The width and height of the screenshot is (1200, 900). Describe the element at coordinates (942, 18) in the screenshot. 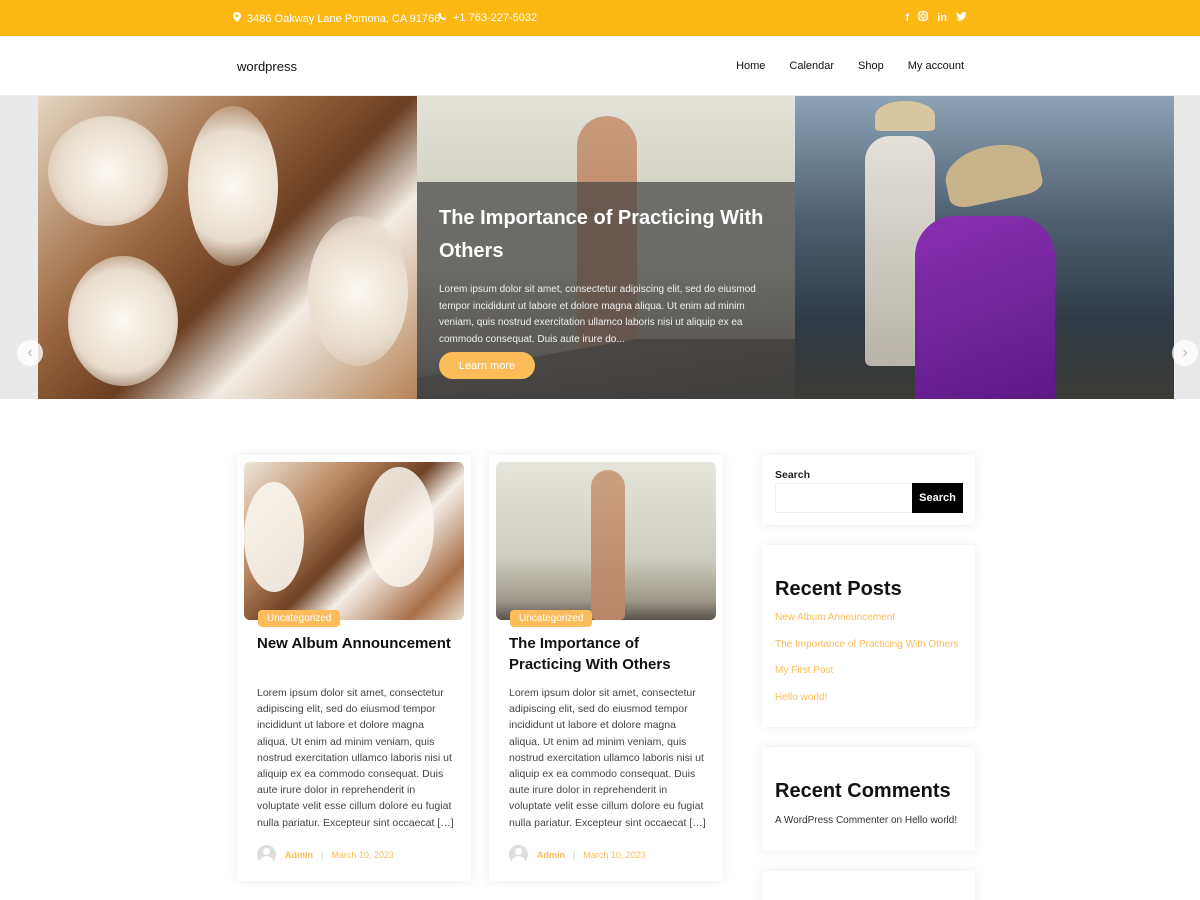

I see `linkedin-icon: in` at that location.